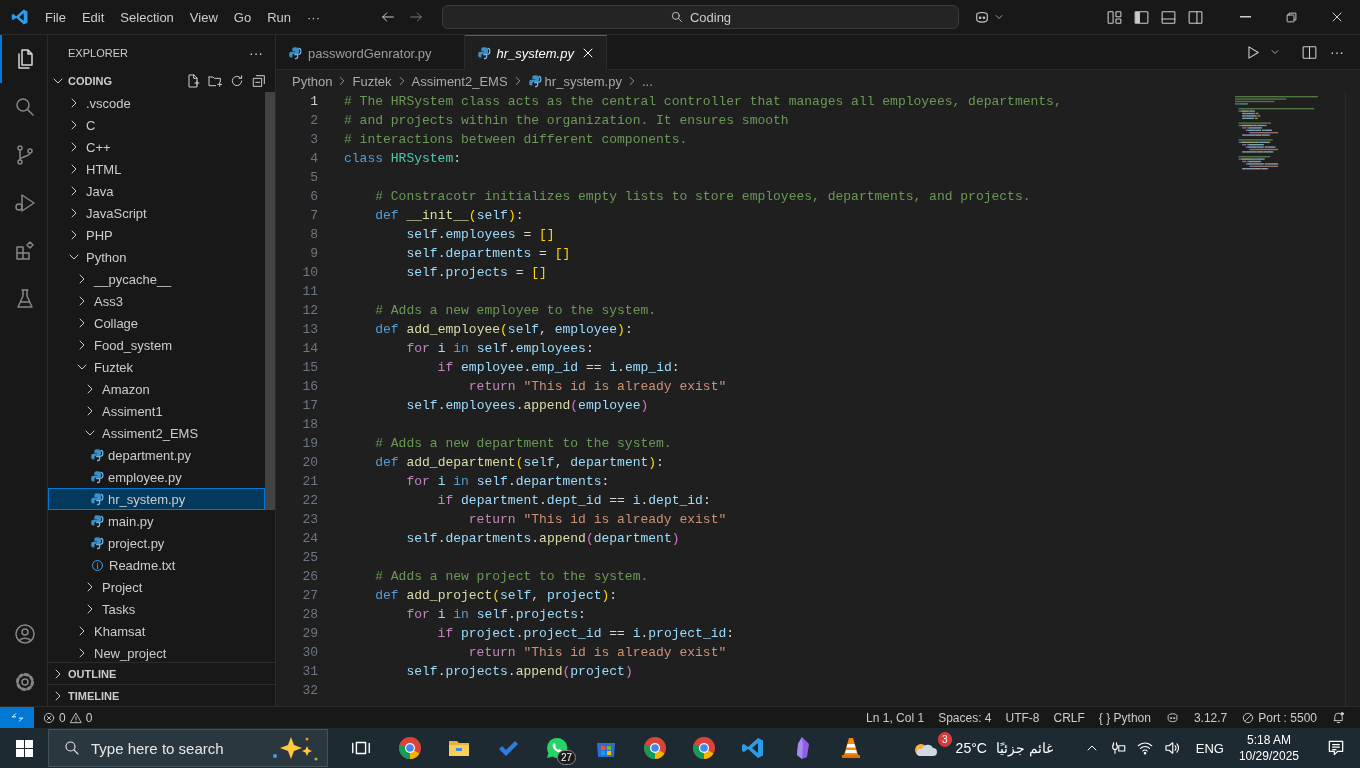  Describe the element at coordinates (312, 81) in the screenshot. I see `breadcrumb-item: Python` at that location.